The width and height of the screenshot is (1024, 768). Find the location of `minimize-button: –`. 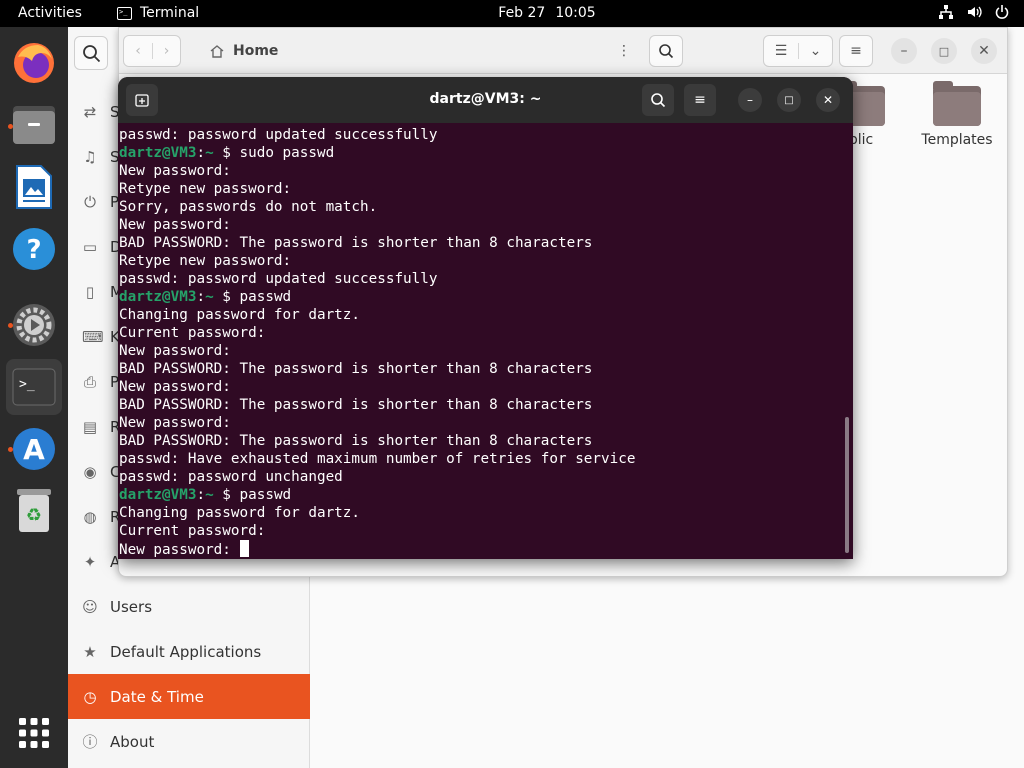

minimize-button: – is located at coordinates (904, 51).